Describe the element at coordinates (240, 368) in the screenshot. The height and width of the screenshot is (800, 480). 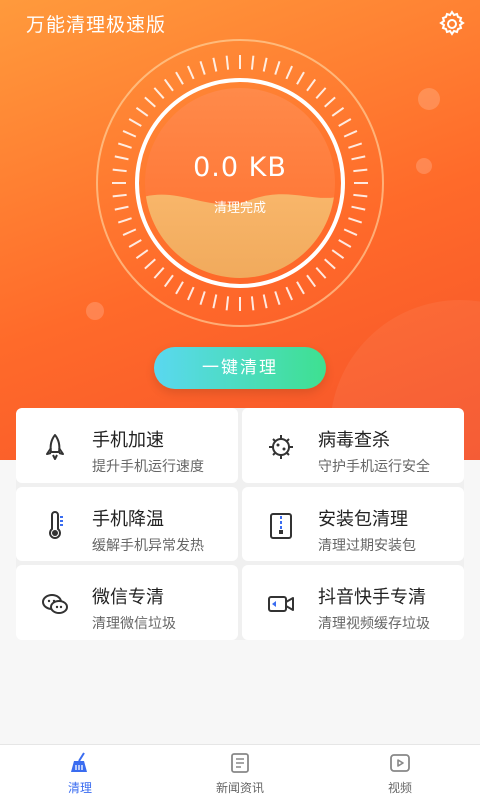
I see `one-key-clean-button: 一键清理` at that location.